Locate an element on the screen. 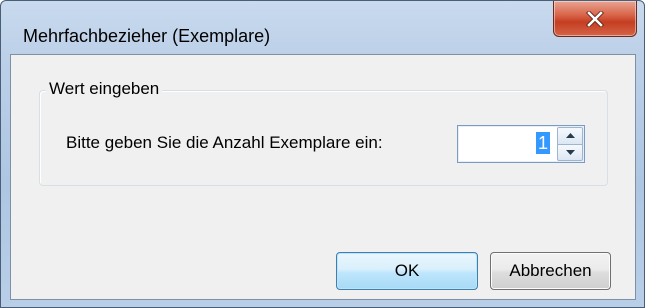 The width and height of the screenshot is (645, 308). close-x-icon is located at coordinates (595, 18).